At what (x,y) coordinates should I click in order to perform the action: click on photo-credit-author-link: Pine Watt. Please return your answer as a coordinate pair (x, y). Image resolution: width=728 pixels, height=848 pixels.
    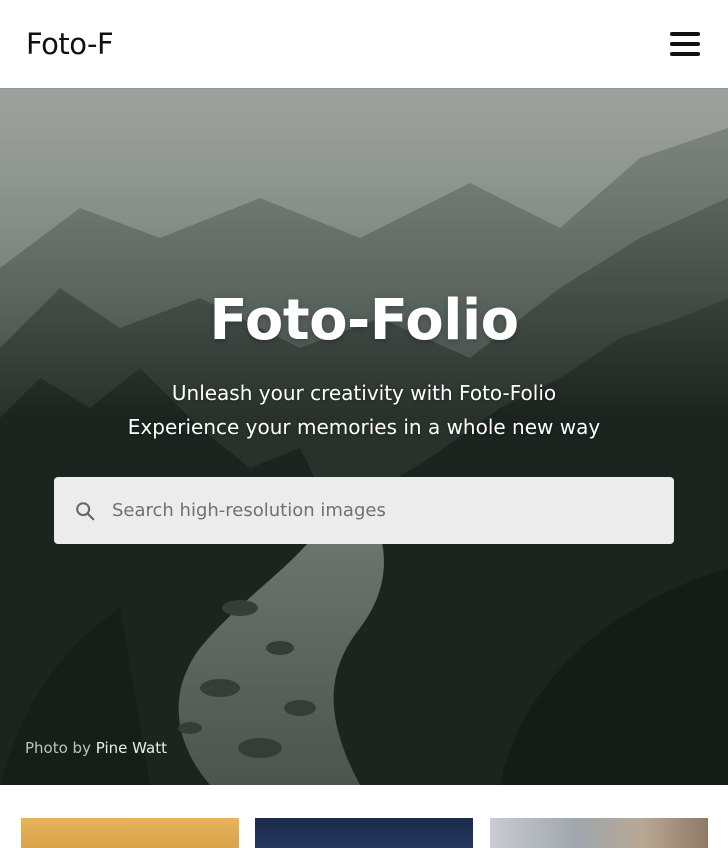
    Looking at the image, I should click on (131, 748).